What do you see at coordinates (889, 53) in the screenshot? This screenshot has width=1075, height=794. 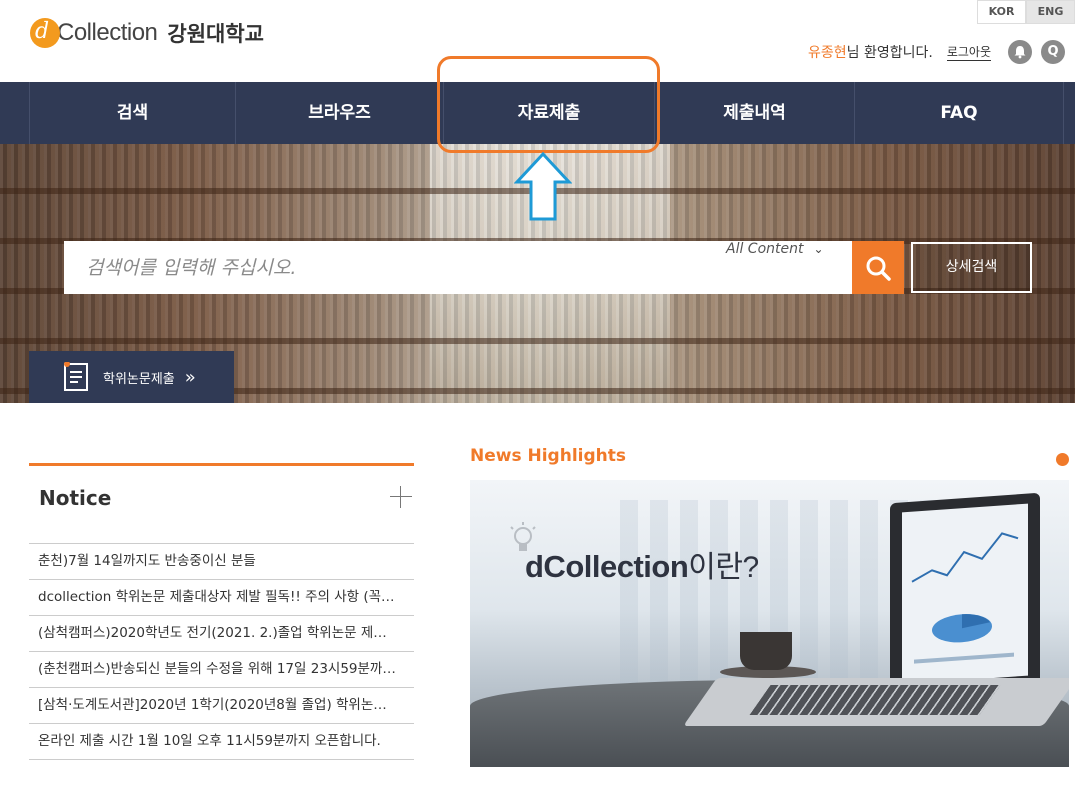 I see `welcome-text: 님 환영합니다.` at bounding box center [889, 53].